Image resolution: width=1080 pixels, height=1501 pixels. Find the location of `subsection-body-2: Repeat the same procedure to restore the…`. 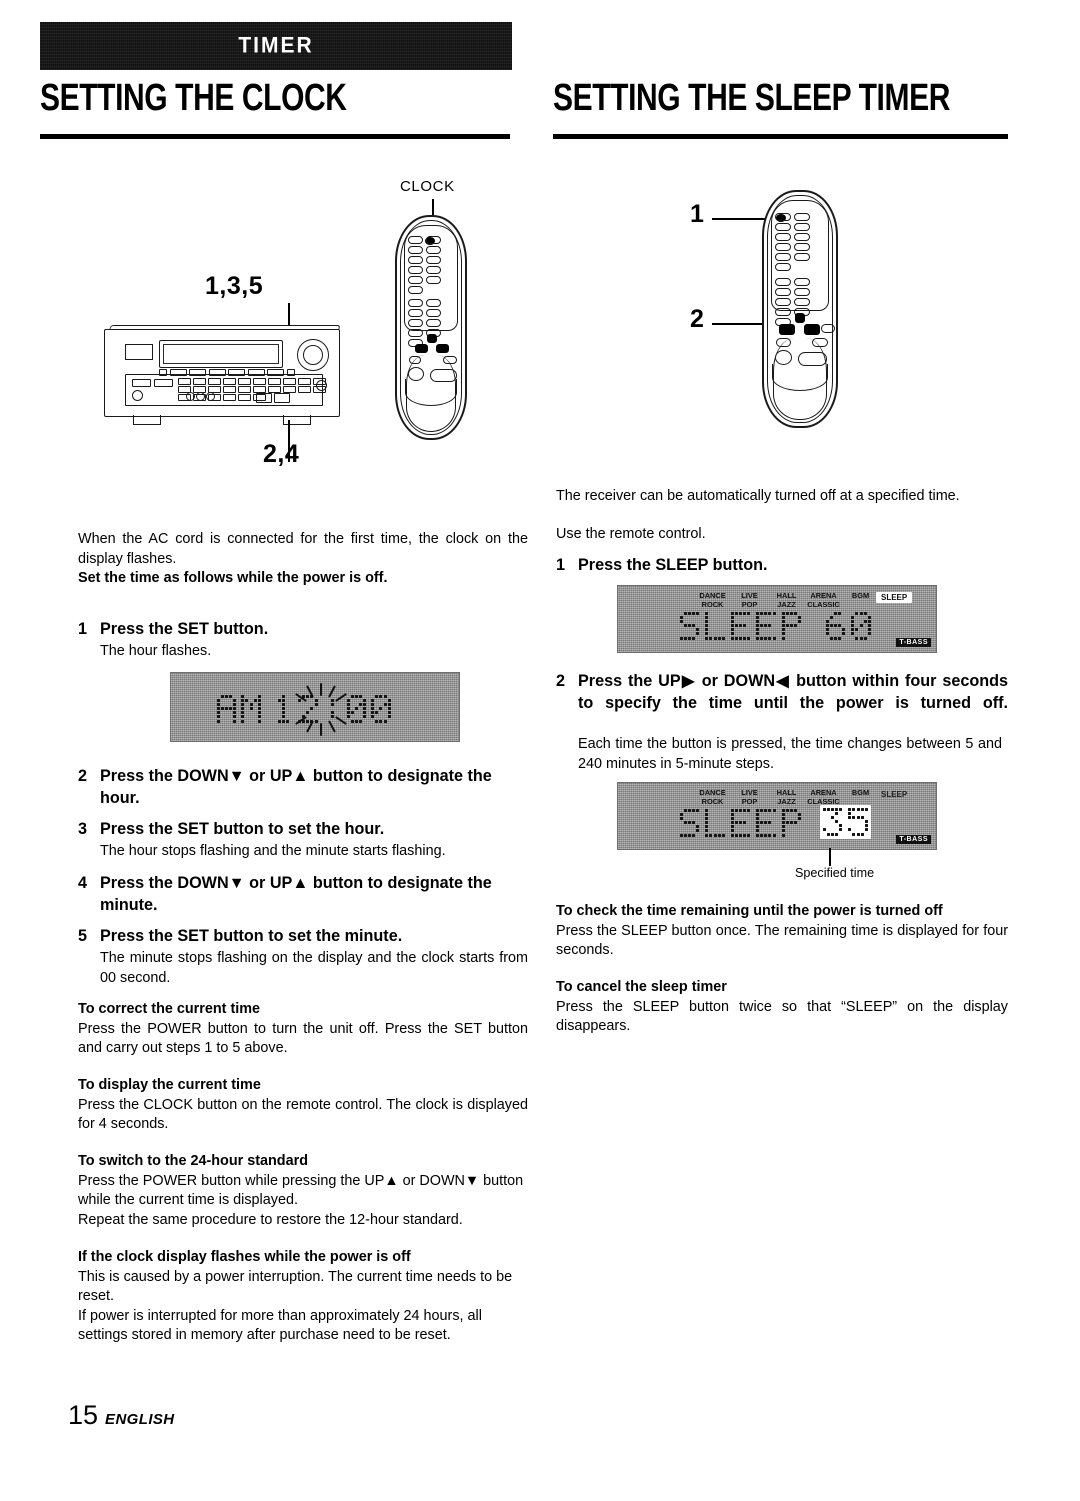

subsection-body-2: Repeat the same procedure to restore the… is located at coordinates (270, 1219).